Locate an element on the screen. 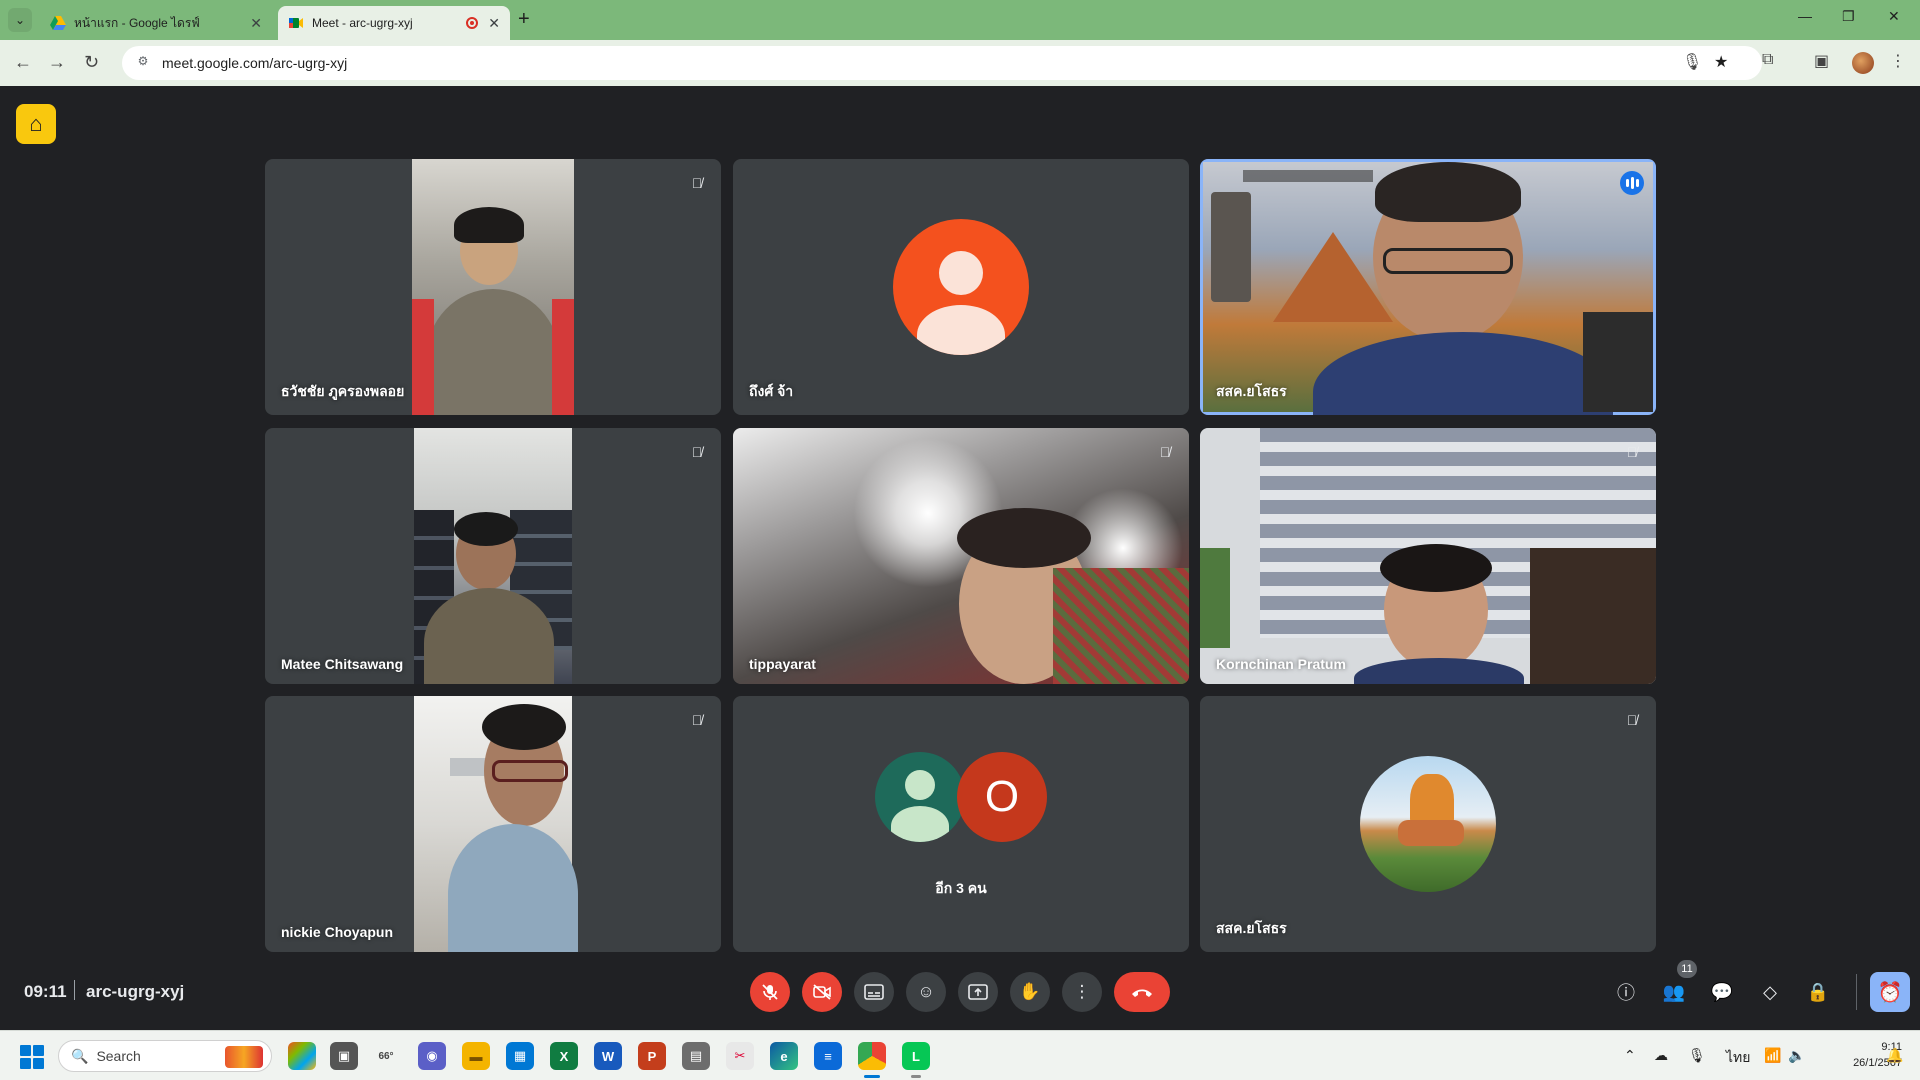 This screenshot has height=1080, width=1920. teams-chat-icon: ◉ is located at coordinates (432, 1056).